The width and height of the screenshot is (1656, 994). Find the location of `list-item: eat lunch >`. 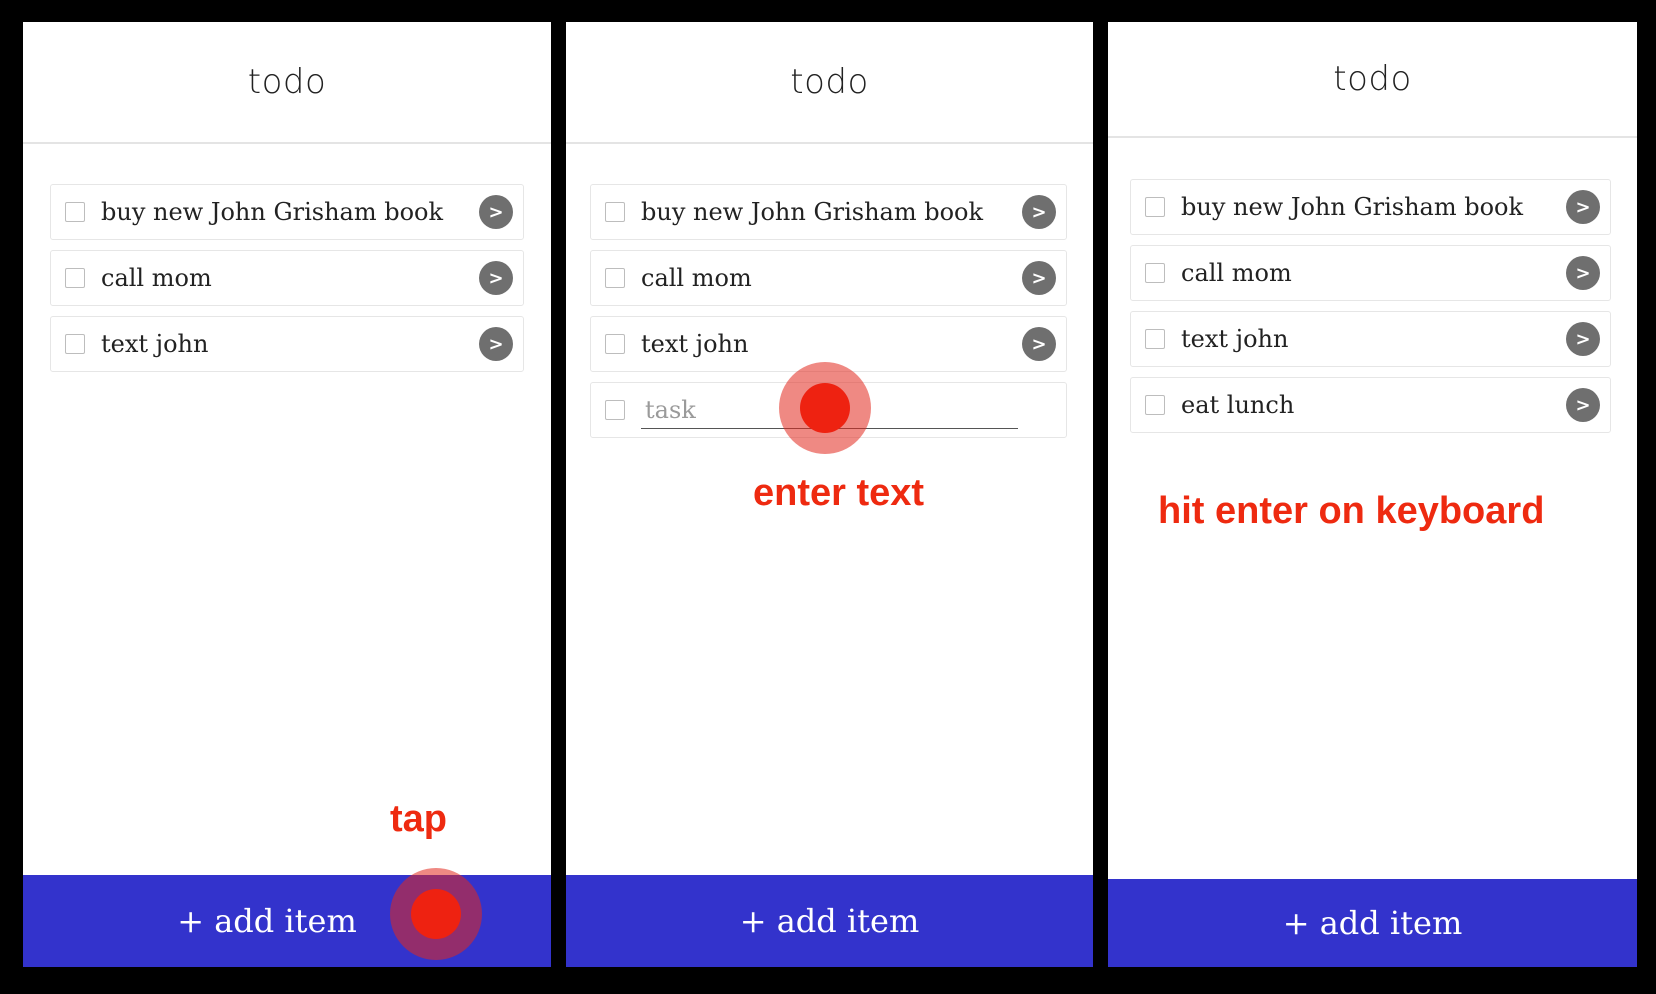

list-item: eat lunch > is located at coordinates (1370, 405).